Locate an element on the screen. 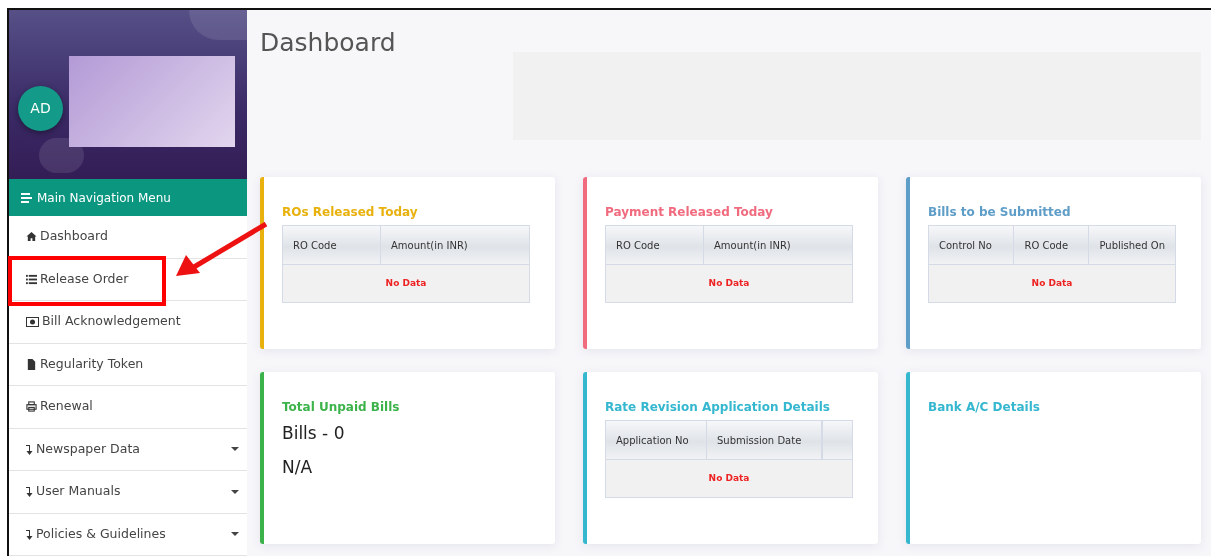 This screenshot has width=1211, height=556. bubble-decoration is located at coordinates (61, 155).